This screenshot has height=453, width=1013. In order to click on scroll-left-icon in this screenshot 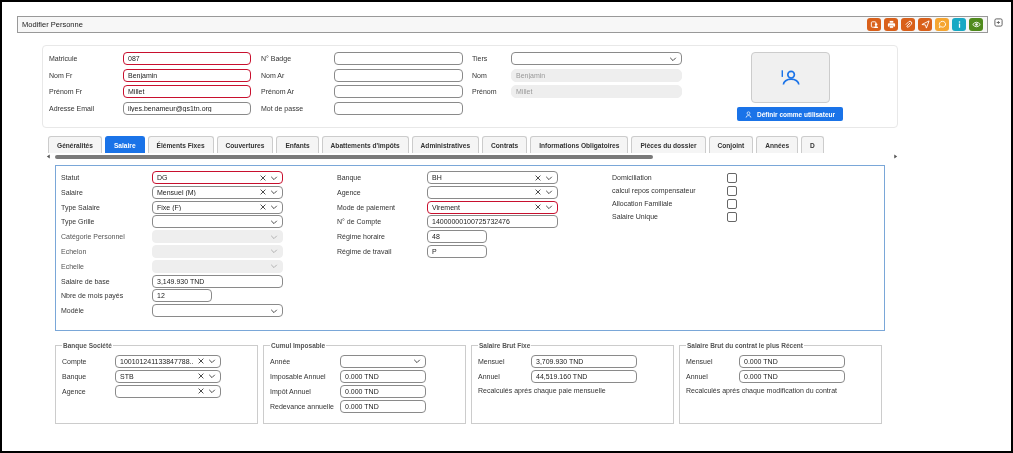, I will do `click(48, 156)`.